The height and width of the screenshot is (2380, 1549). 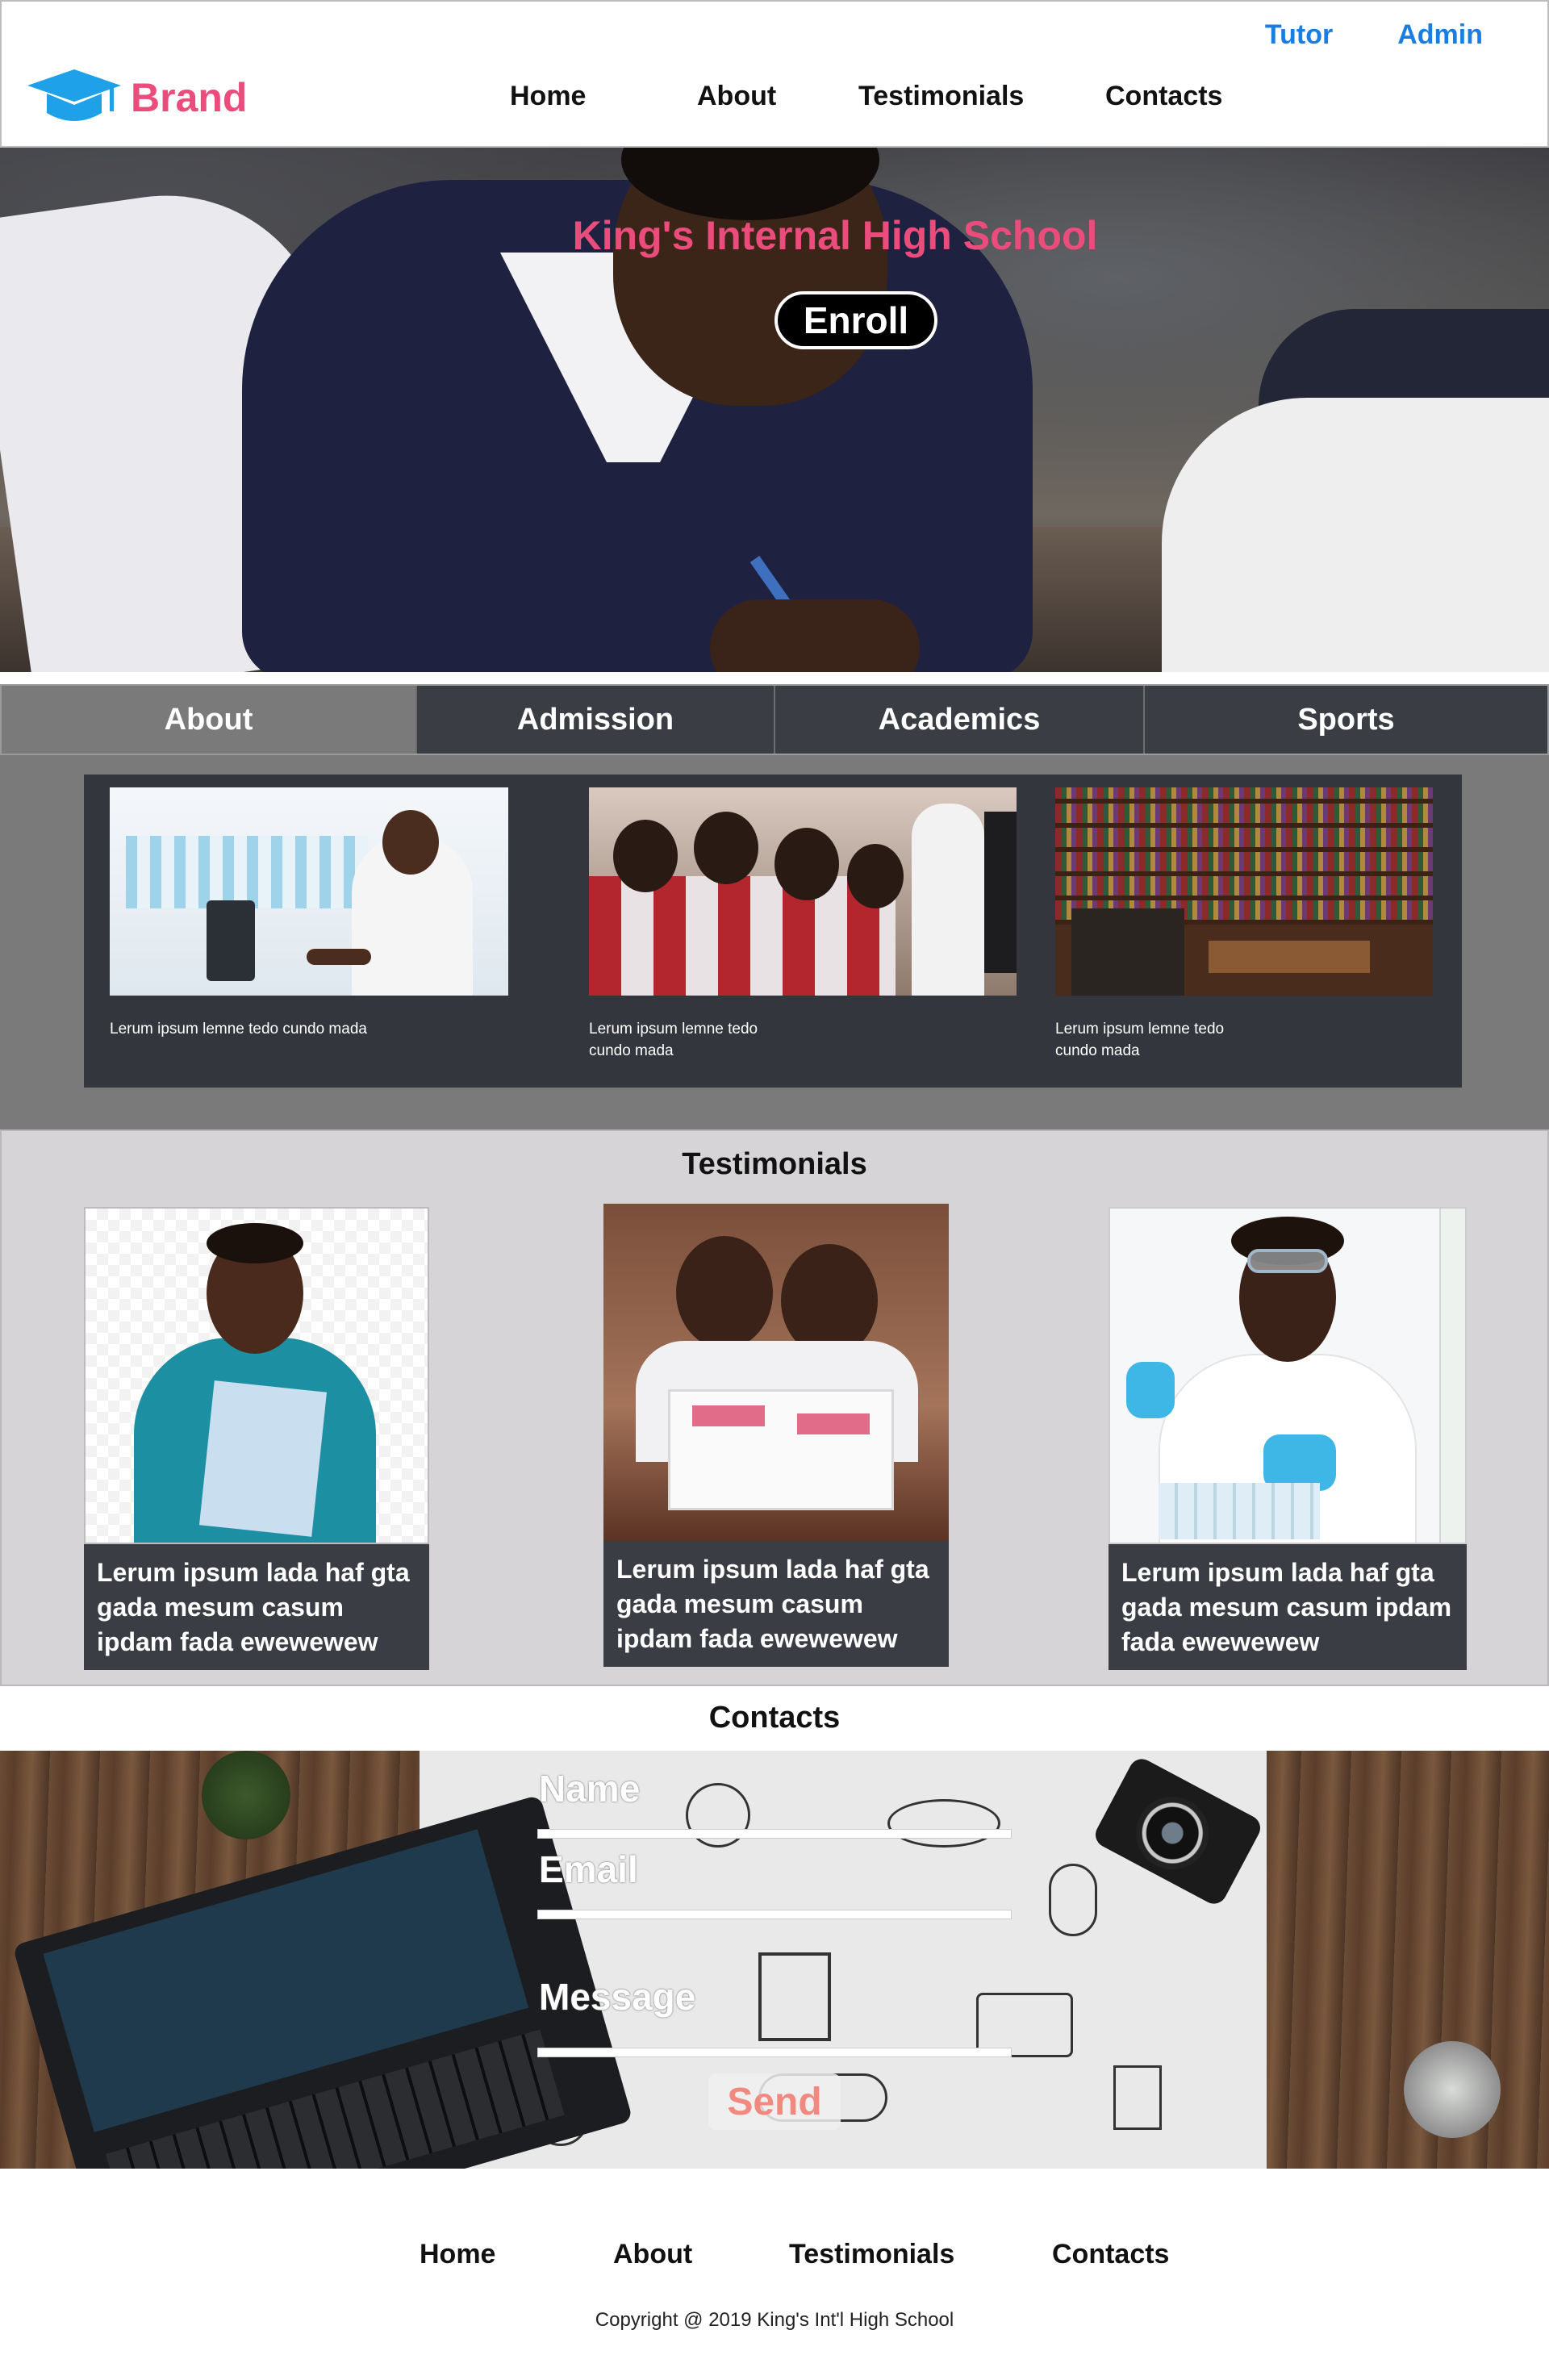 I want to click on footer-contacts: Contacts, so click(x=1110, y=2254).